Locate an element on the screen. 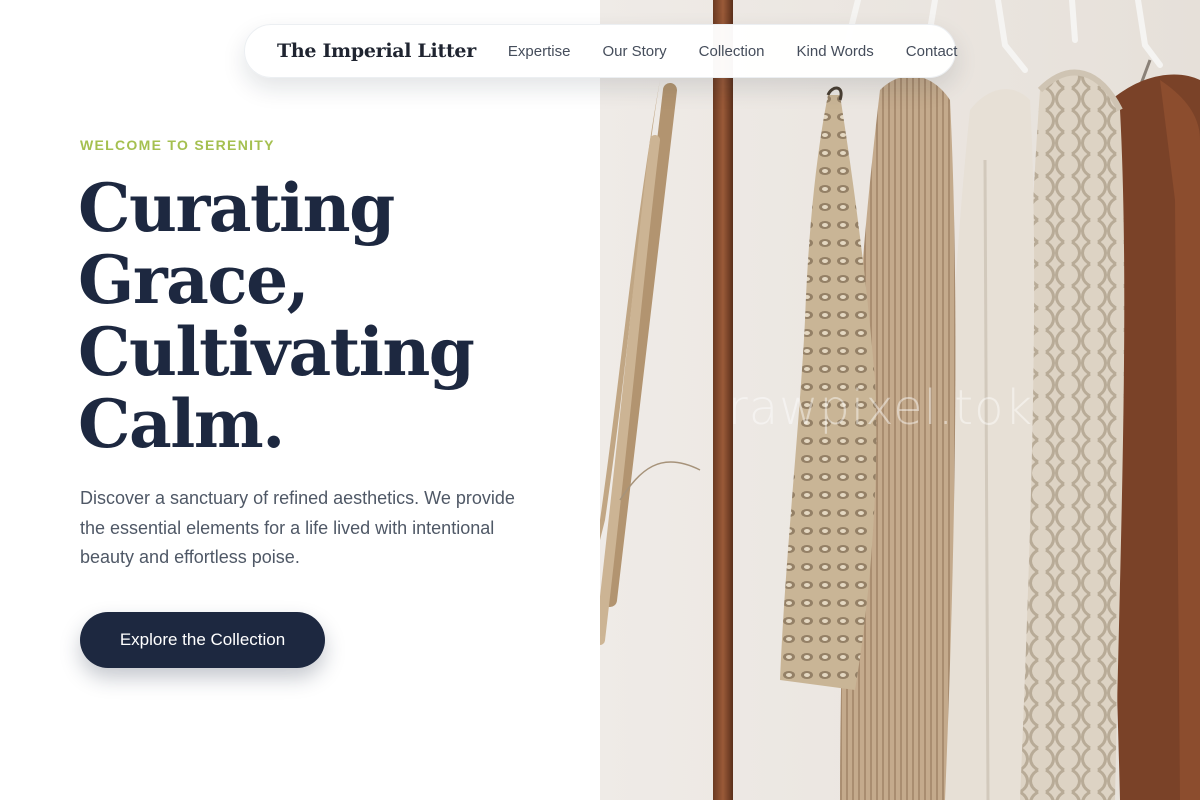 Image resolution: width=1200 pixels, height=800 pixels. headline-line-2: Grace, is located at coordinates (194, 280).